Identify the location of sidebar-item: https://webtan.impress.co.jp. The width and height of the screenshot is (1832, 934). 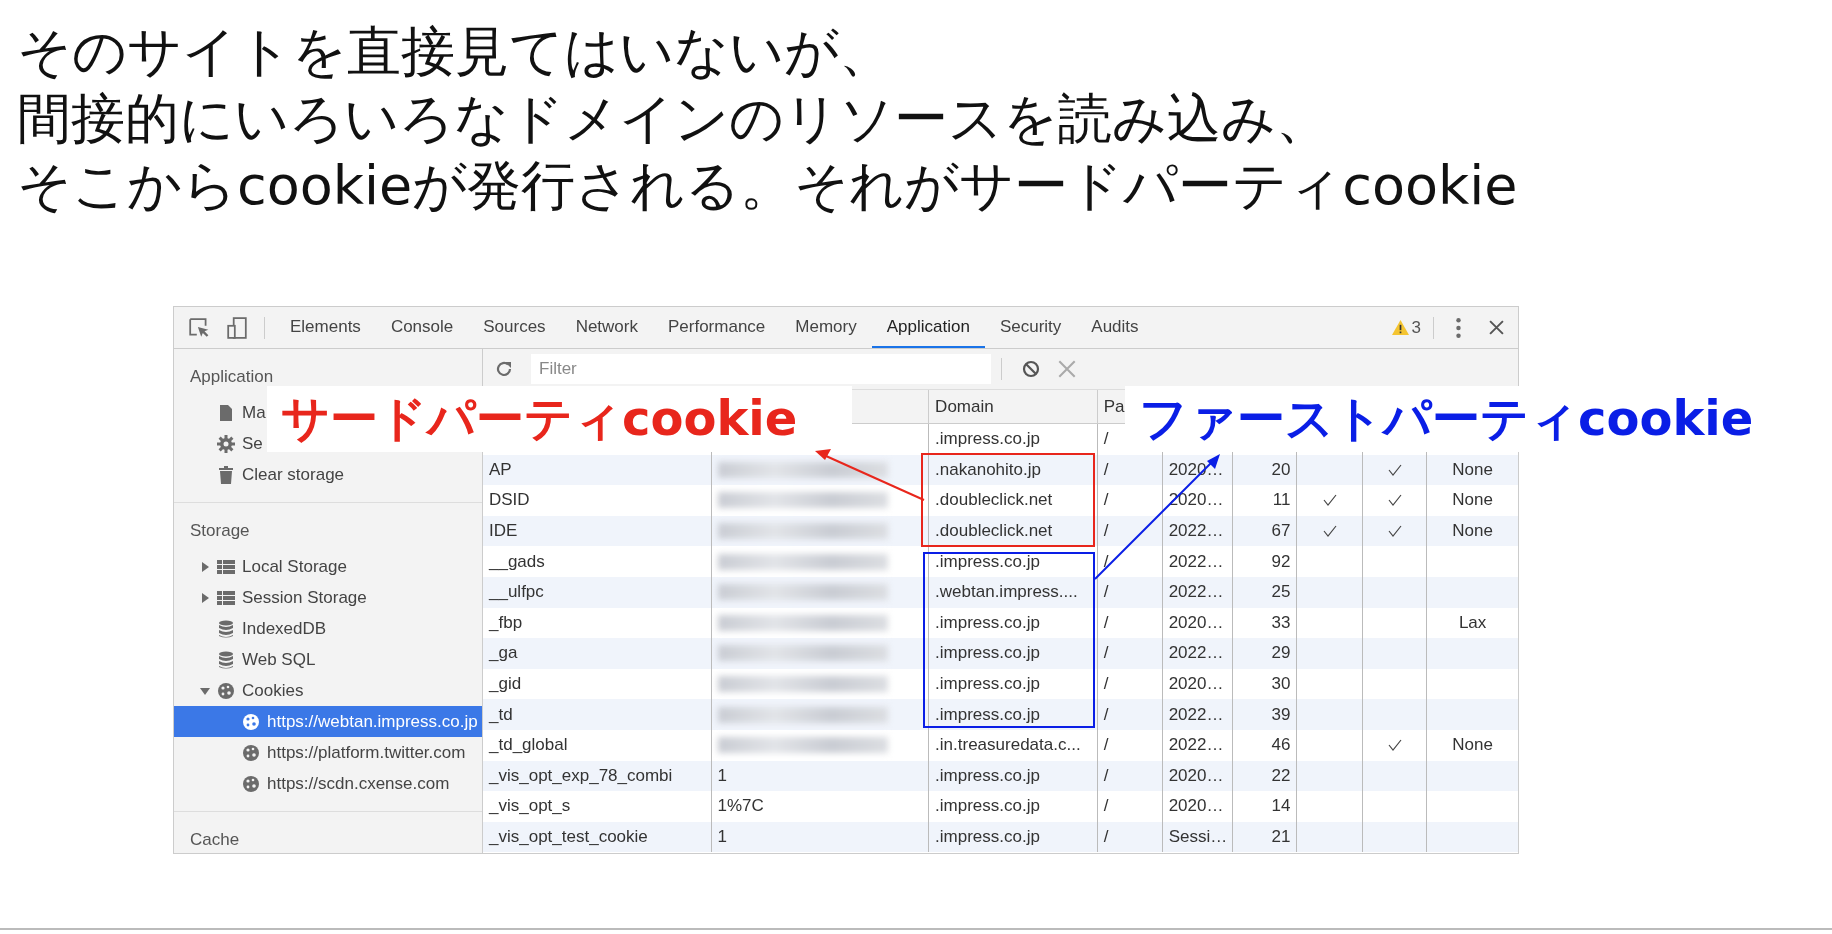
(328, 721).